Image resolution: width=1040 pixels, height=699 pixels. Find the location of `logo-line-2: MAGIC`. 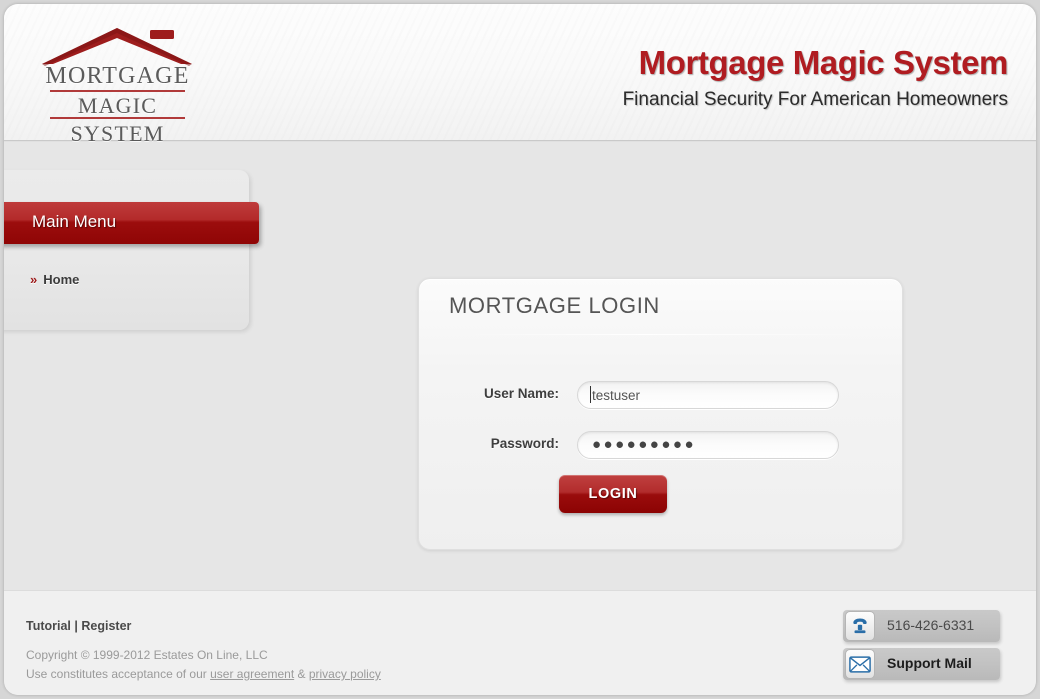

logo-line-2: MAGIC is located at coordinates (117, 105).